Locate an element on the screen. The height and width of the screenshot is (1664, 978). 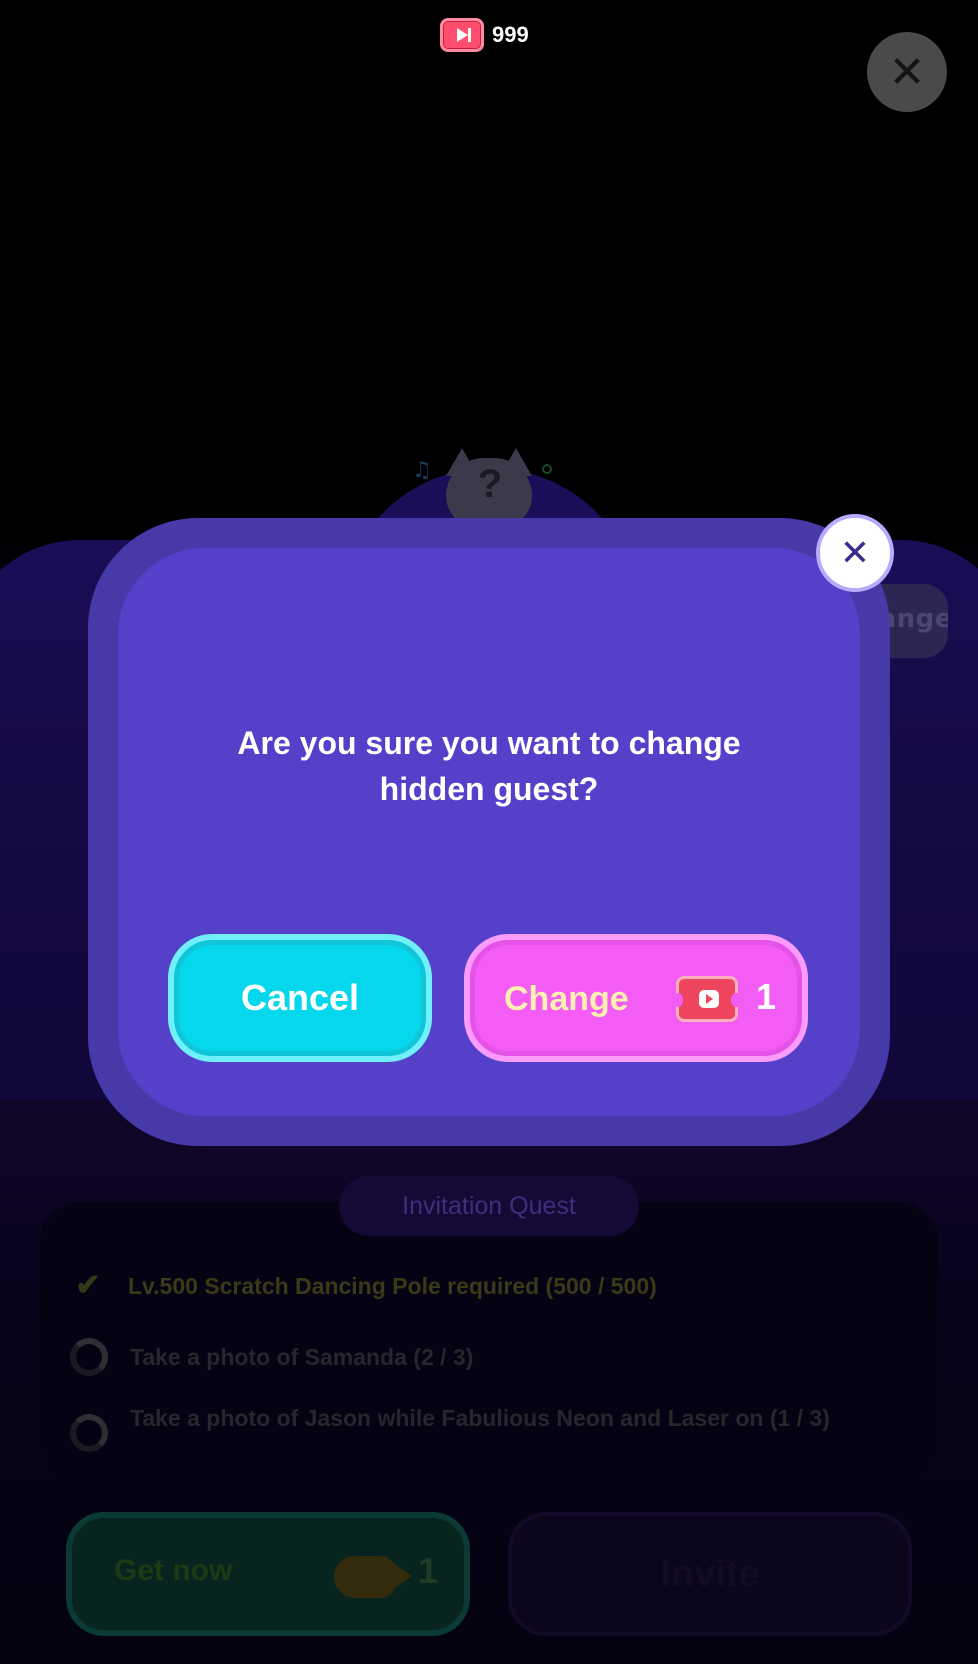
change-label: Change is located at coordinates (566, 999).